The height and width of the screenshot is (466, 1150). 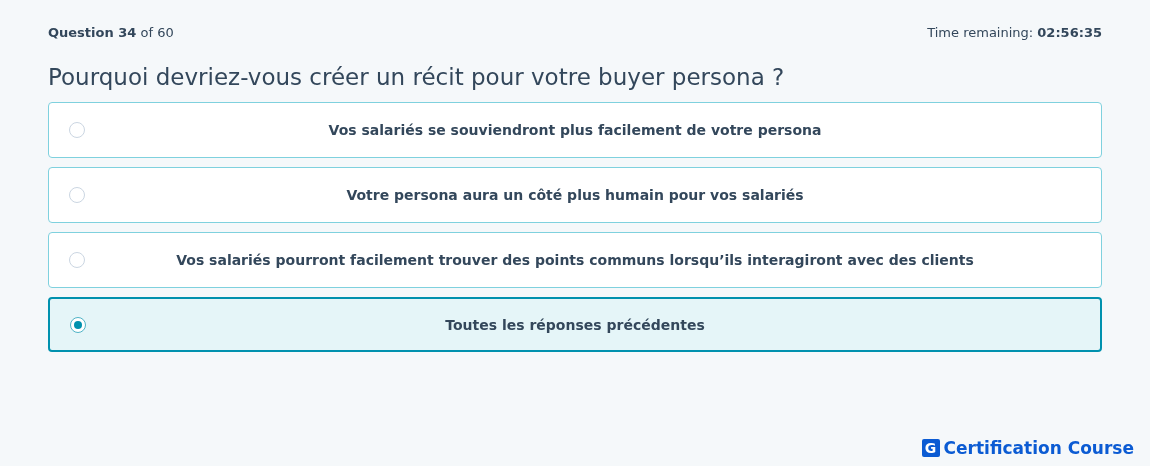 I want to click on answer-option: Votre persona aura un côté plus humain pour vos salariés, so click(x=575, y=195).